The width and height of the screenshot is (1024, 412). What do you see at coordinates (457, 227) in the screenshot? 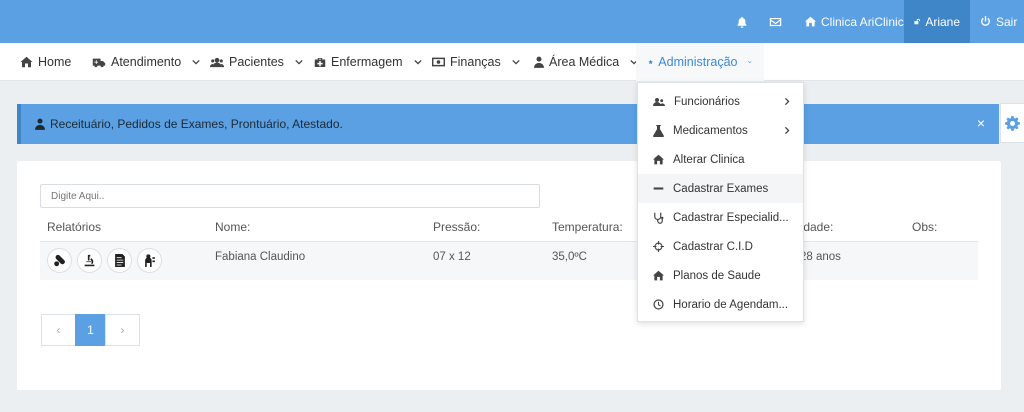
I see `header-pressao: Pressão:` at bounding box center [457, 227].